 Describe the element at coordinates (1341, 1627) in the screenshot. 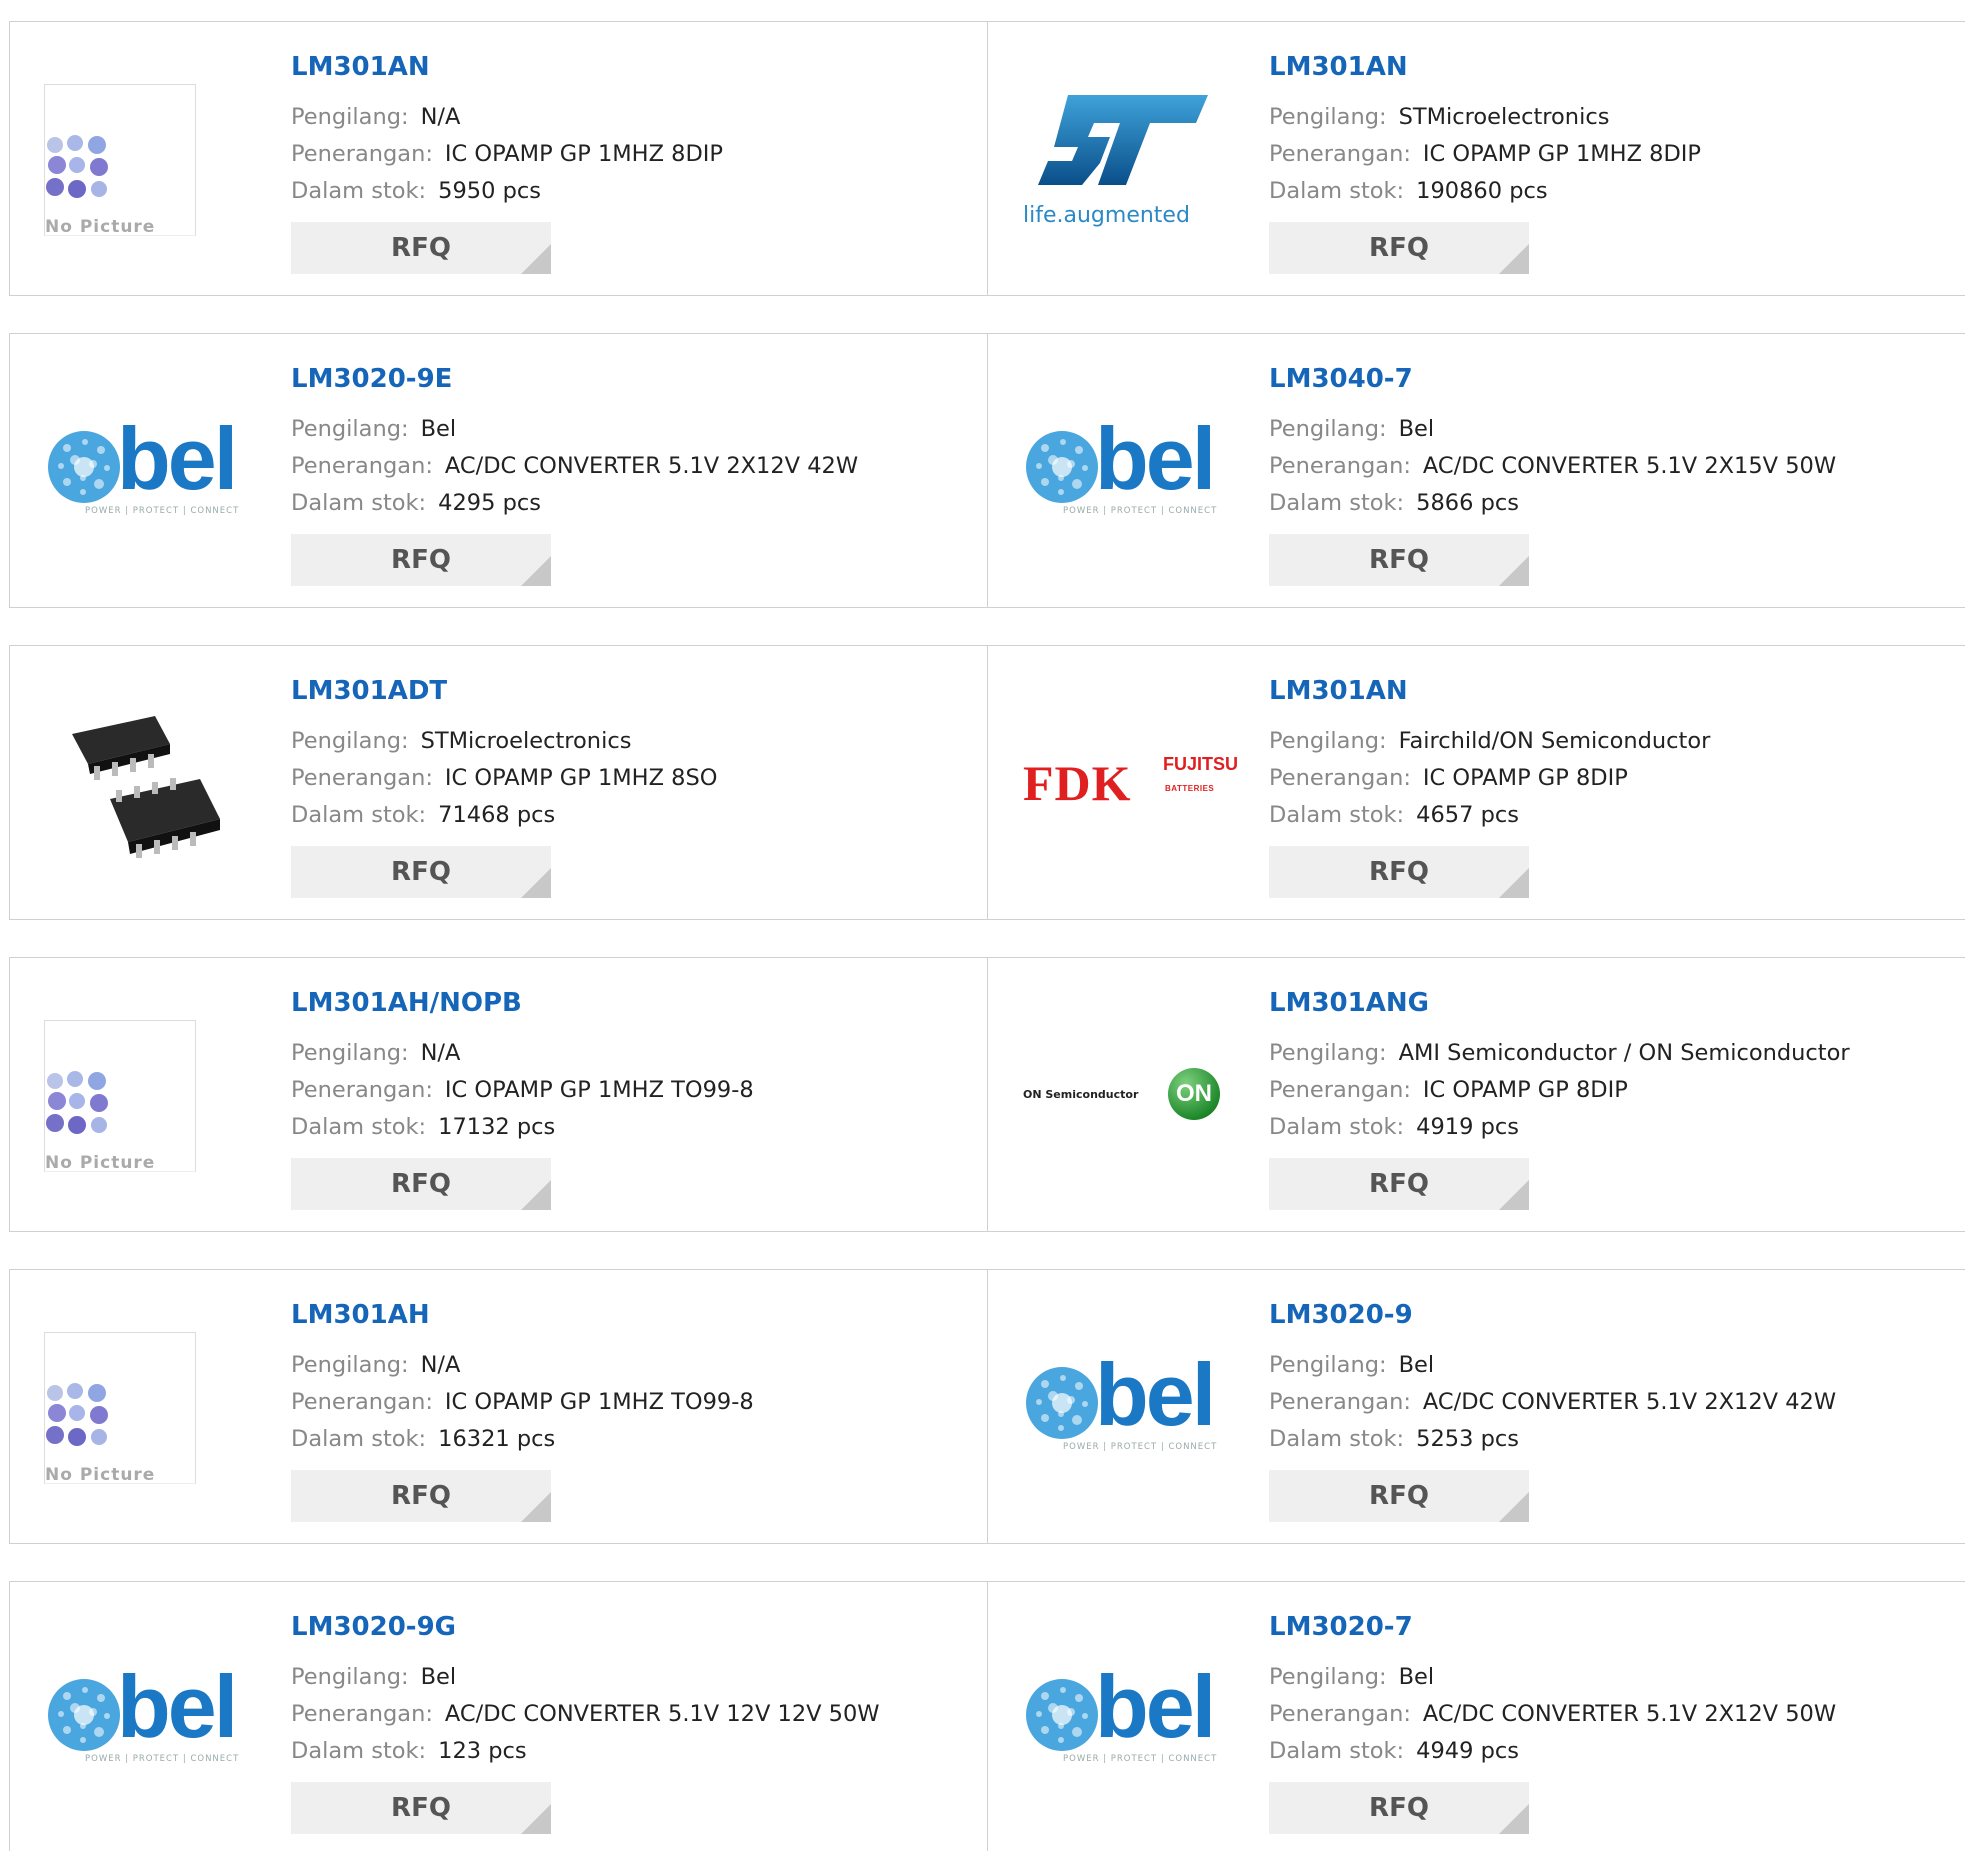

I see `part-number-link: LM3020-7` at that location.